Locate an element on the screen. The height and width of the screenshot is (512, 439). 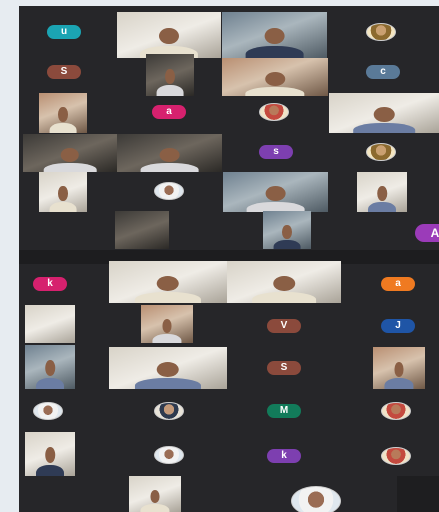
participant-avatar-s: s is located at coordinates (276, 152).